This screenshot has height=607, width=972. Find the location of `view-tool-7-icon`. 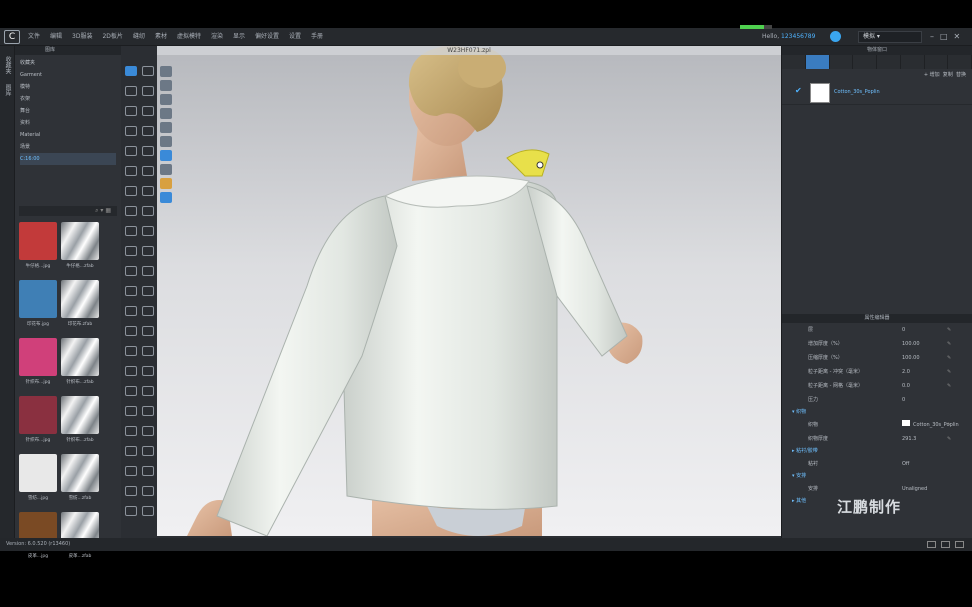

view-tool-7-icon is located at coordinates (166, 155).